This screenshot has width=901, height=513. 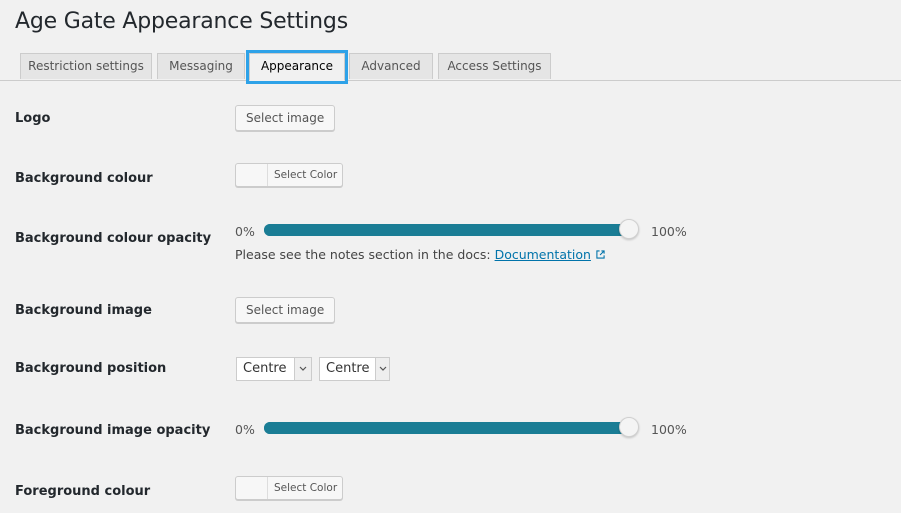 I want to click on foreground-colour-swatch, so click(x=252, y=488).